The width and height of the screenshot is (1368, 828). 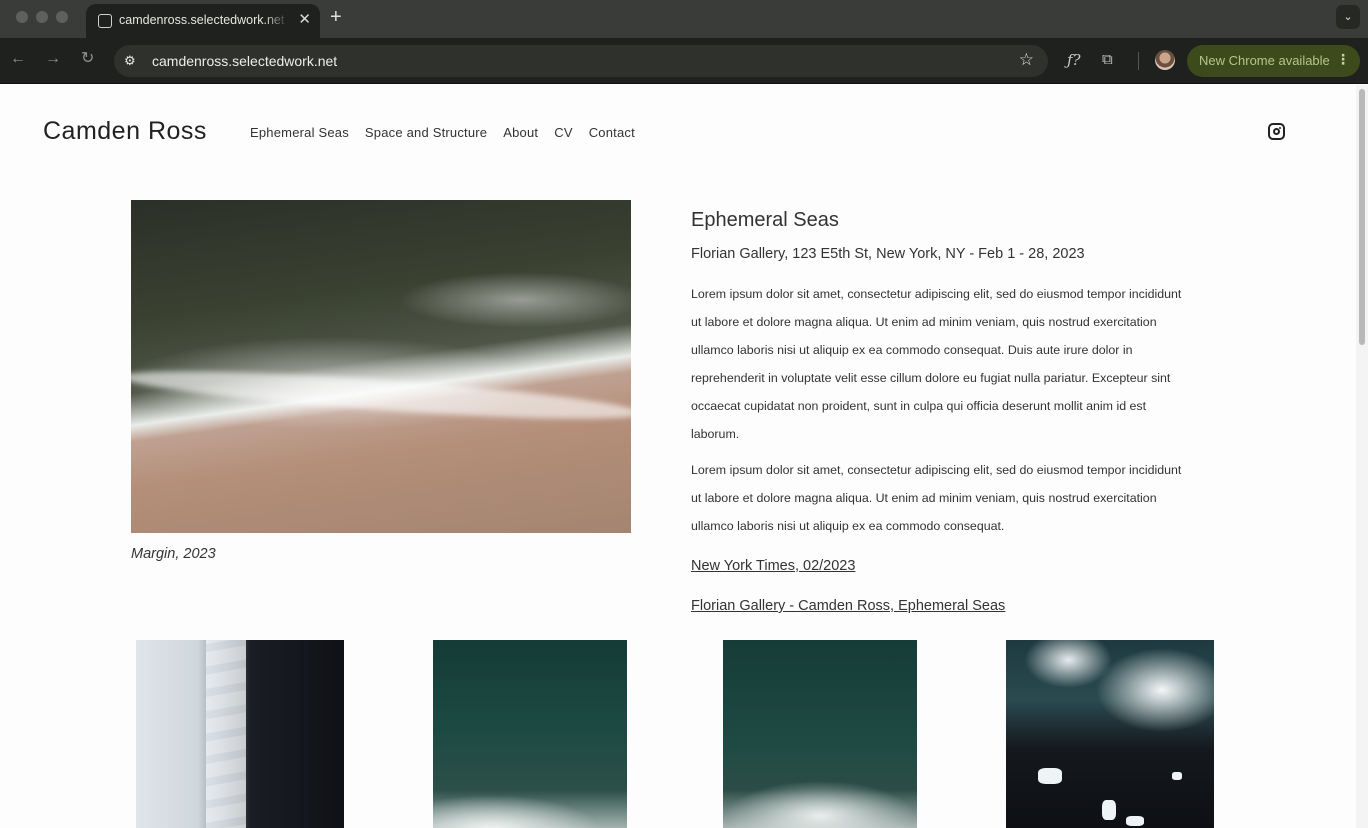 I want to click on browser-tab: camdenross.selectedwork.net ✕, so click(x=203, y=21).